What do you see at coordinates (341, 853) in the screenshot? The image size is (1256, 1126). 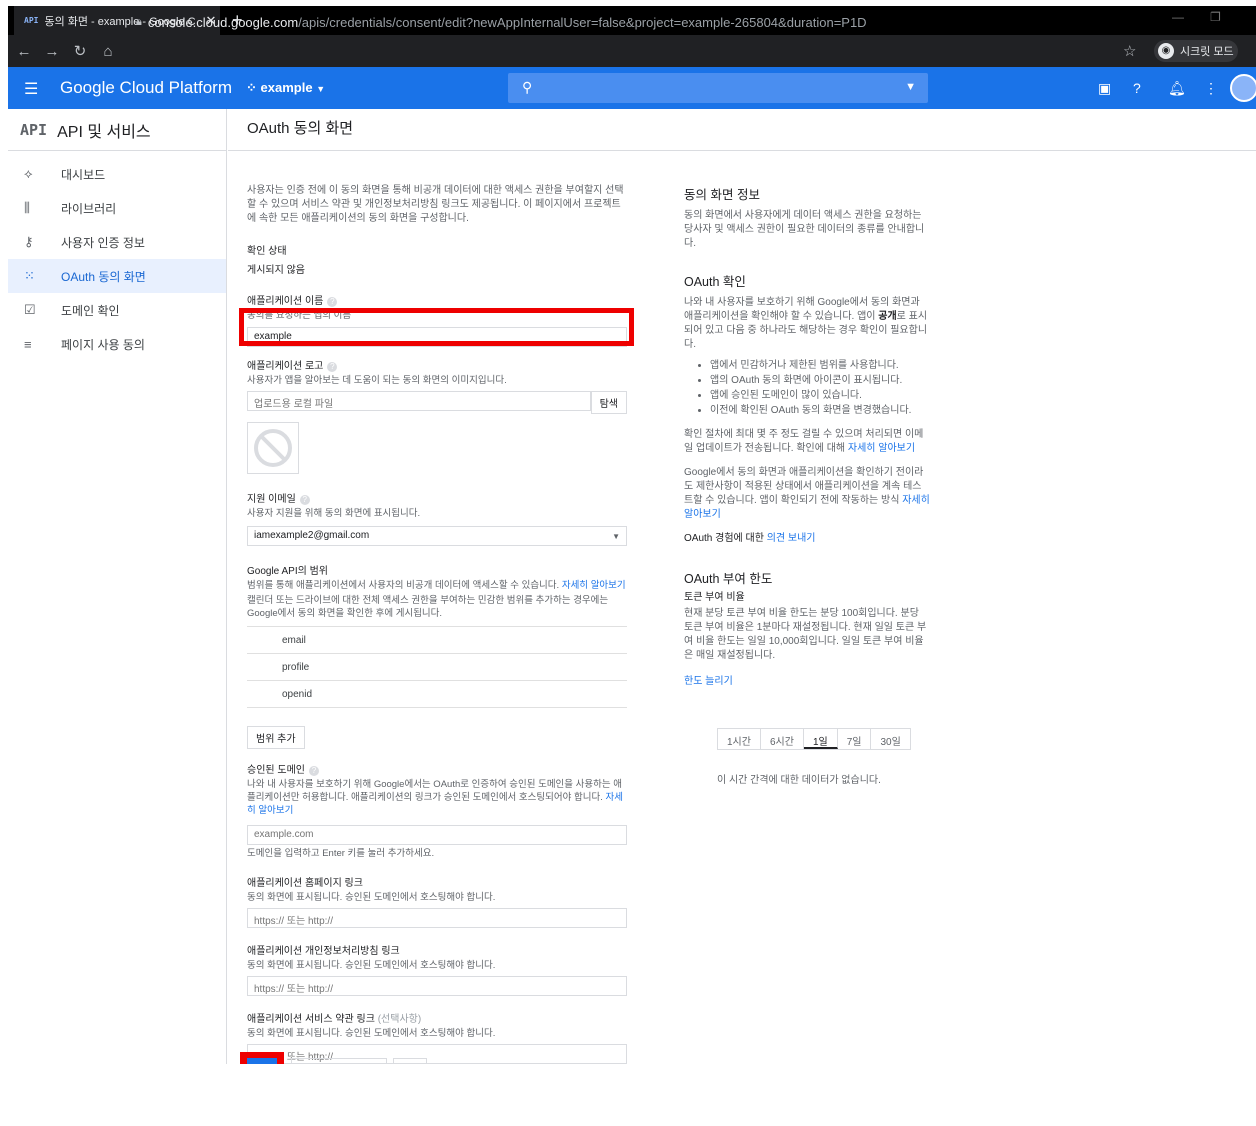 I see `domain-hint: 도메인을 입력하고 Enter 키를 눌러 추가하세요.` at bounding box center [341, 853].